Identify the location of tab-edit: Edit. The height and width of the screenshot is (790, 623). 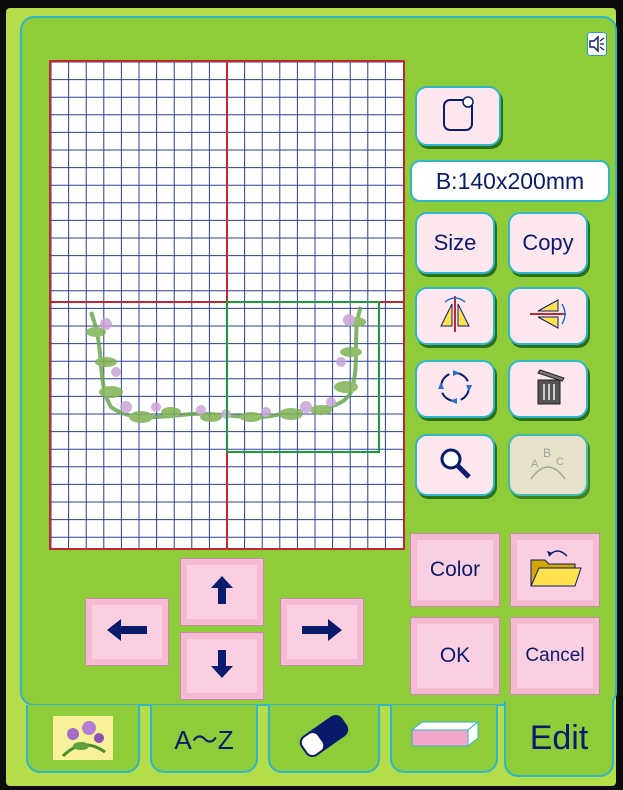
(559, 739).